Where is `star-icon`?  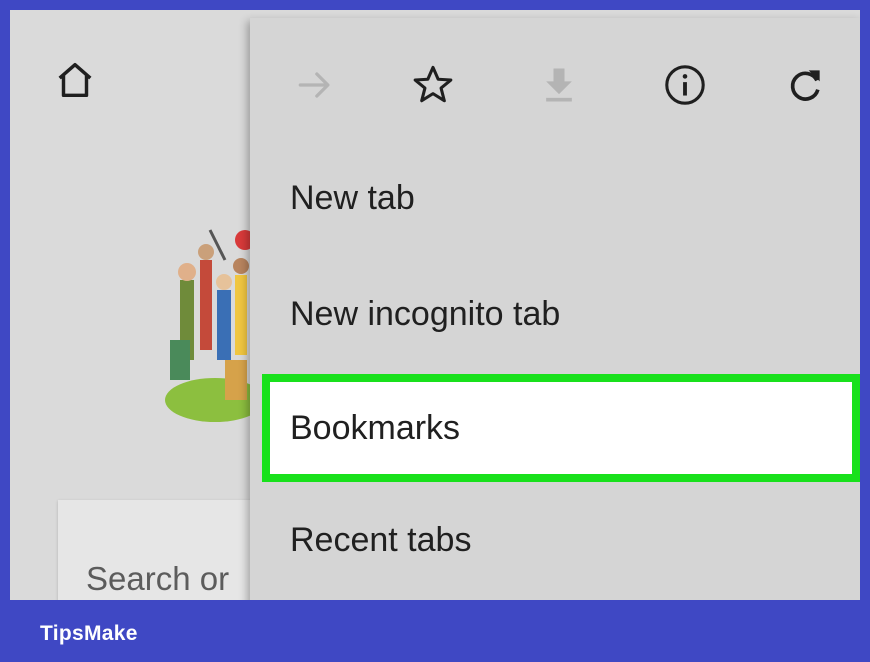
star-icon is located at coordinates (433, 84).